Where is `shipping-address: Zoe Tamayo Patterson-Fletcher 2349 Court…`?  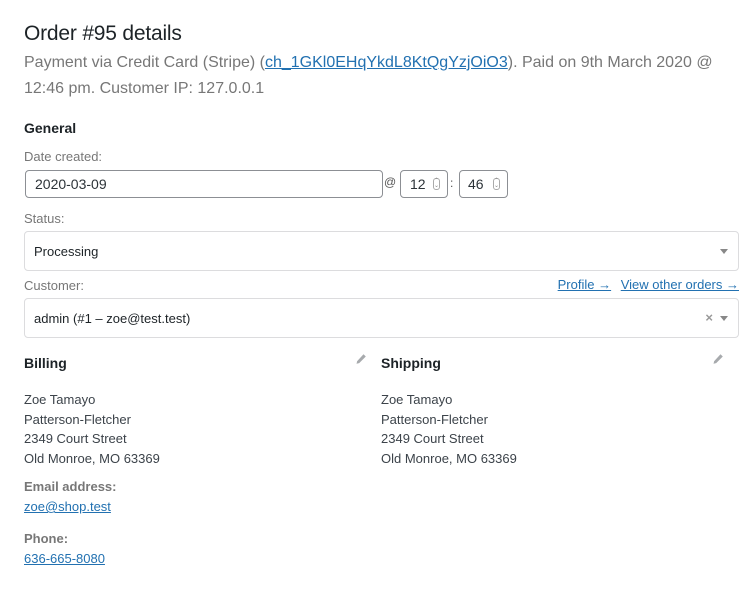
shipping-address: Zoe Tamayo Patterson-Fletcher 2349 Court… is located at coordinates (552, 429).